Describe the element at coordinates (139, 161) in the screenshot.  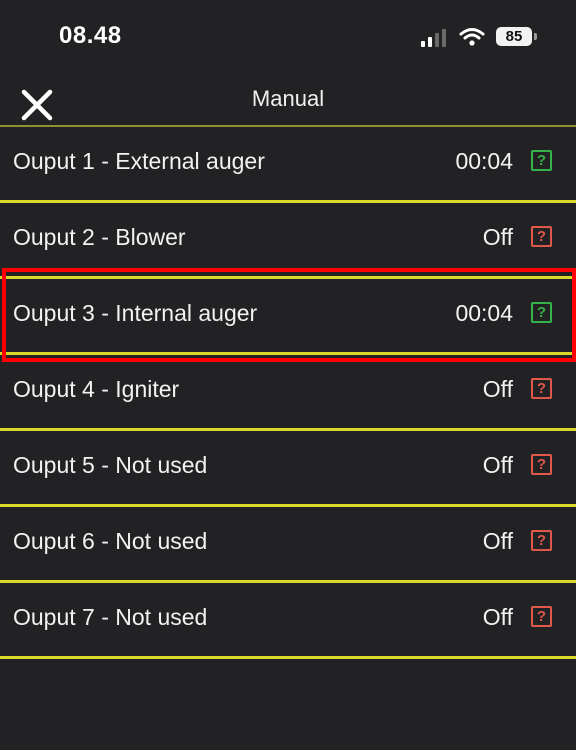
I see `output-label: Ouput 1 - External auger` at that location.